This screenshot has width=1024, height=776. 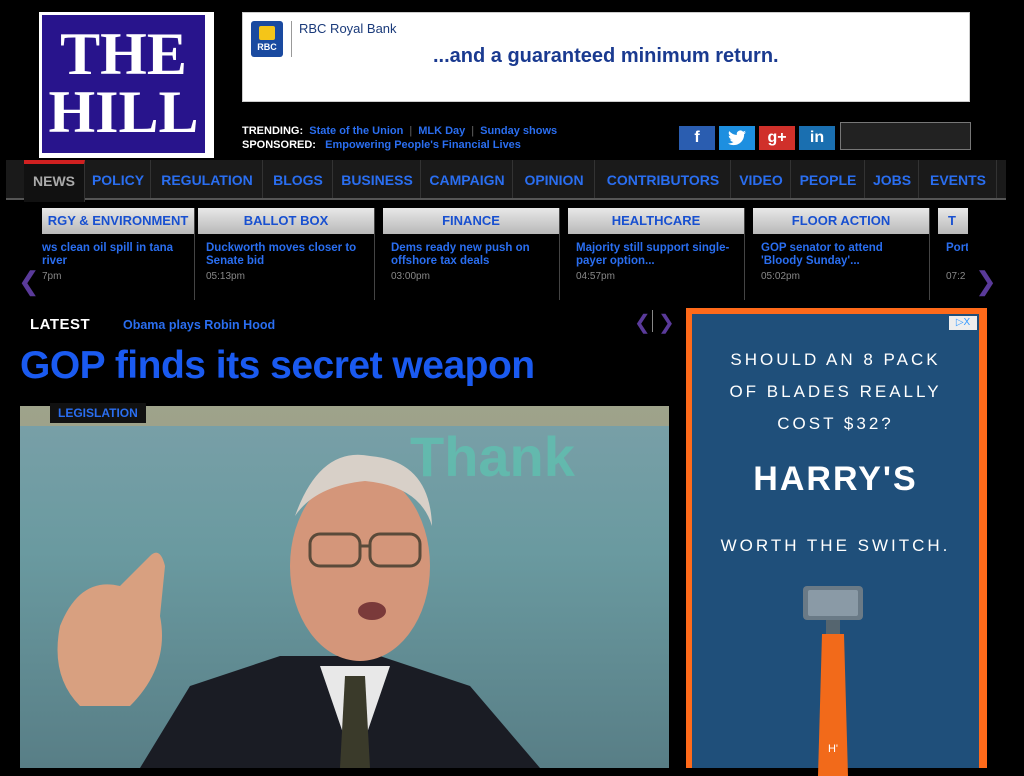 What do you see at coordinates (905, 136) in the screenshot?
I see `search-input` at bounding box center [905, 136].